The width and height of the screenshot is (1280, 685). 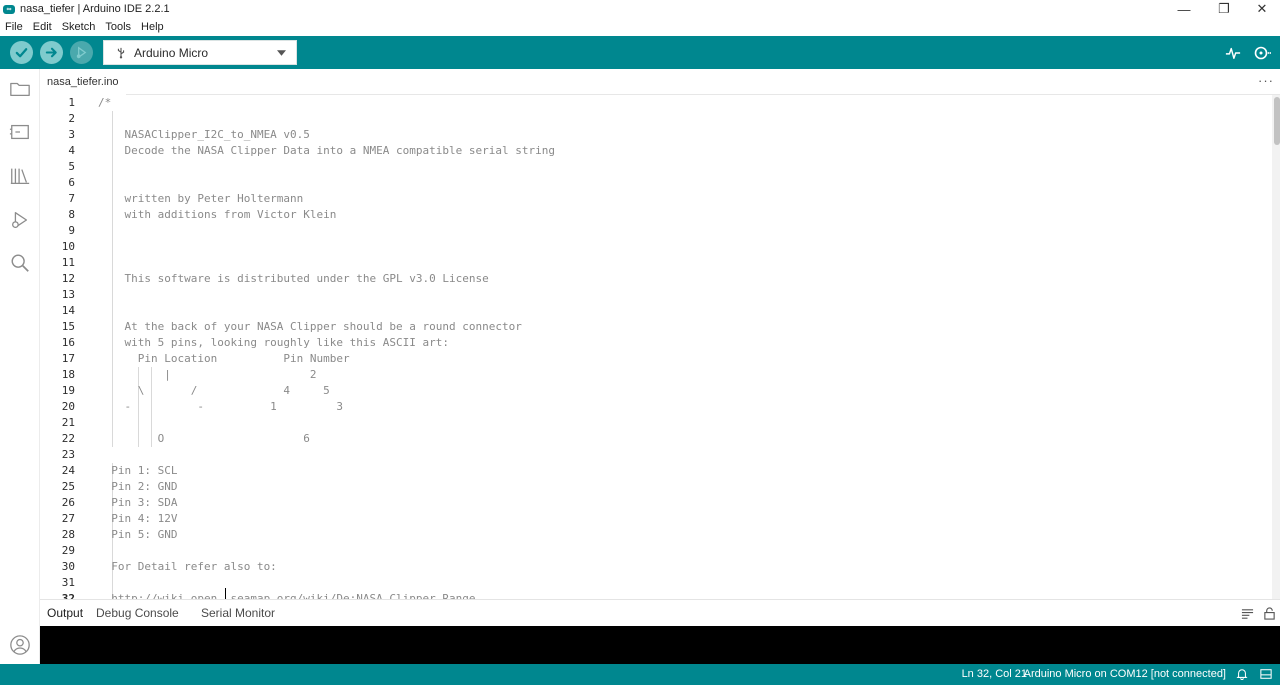 What do you see at coordinates (20, 263) in the screenshot?
I see `search-icon` at bounding box center [20, 263].